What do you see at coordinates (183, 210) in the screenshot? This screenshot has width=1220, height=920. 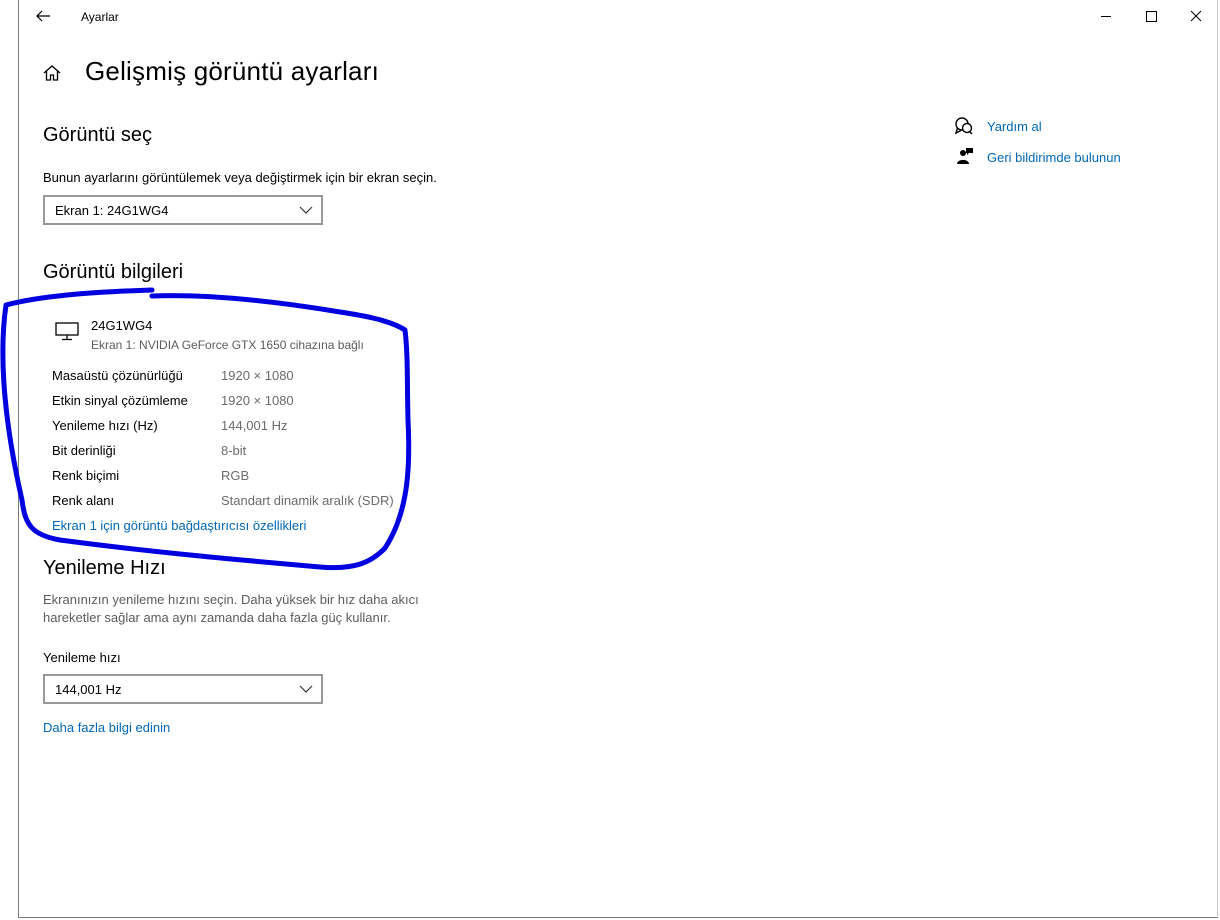 I see `display-select-dropdown: Ekran 1: 24G1WG4` at bounding box center [183, 210].